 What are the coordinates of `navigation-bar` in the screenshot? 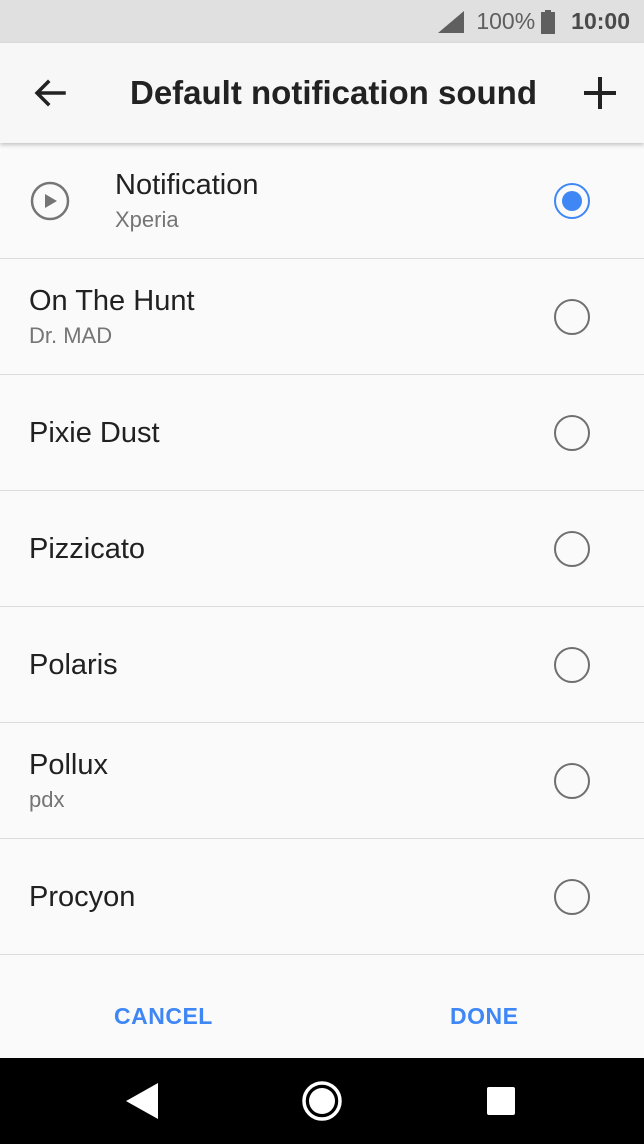 It's located at (322, 1101).